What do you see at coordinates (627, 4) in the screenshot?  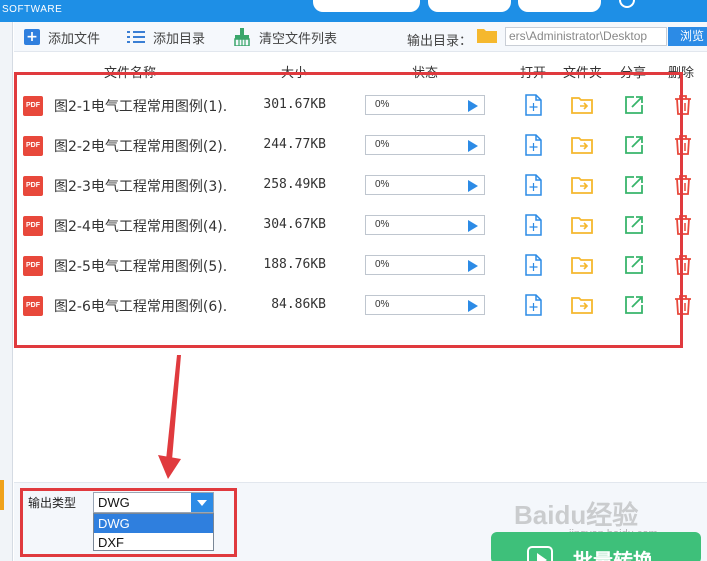 I see `user-icon` at bounding box center [627, 4].